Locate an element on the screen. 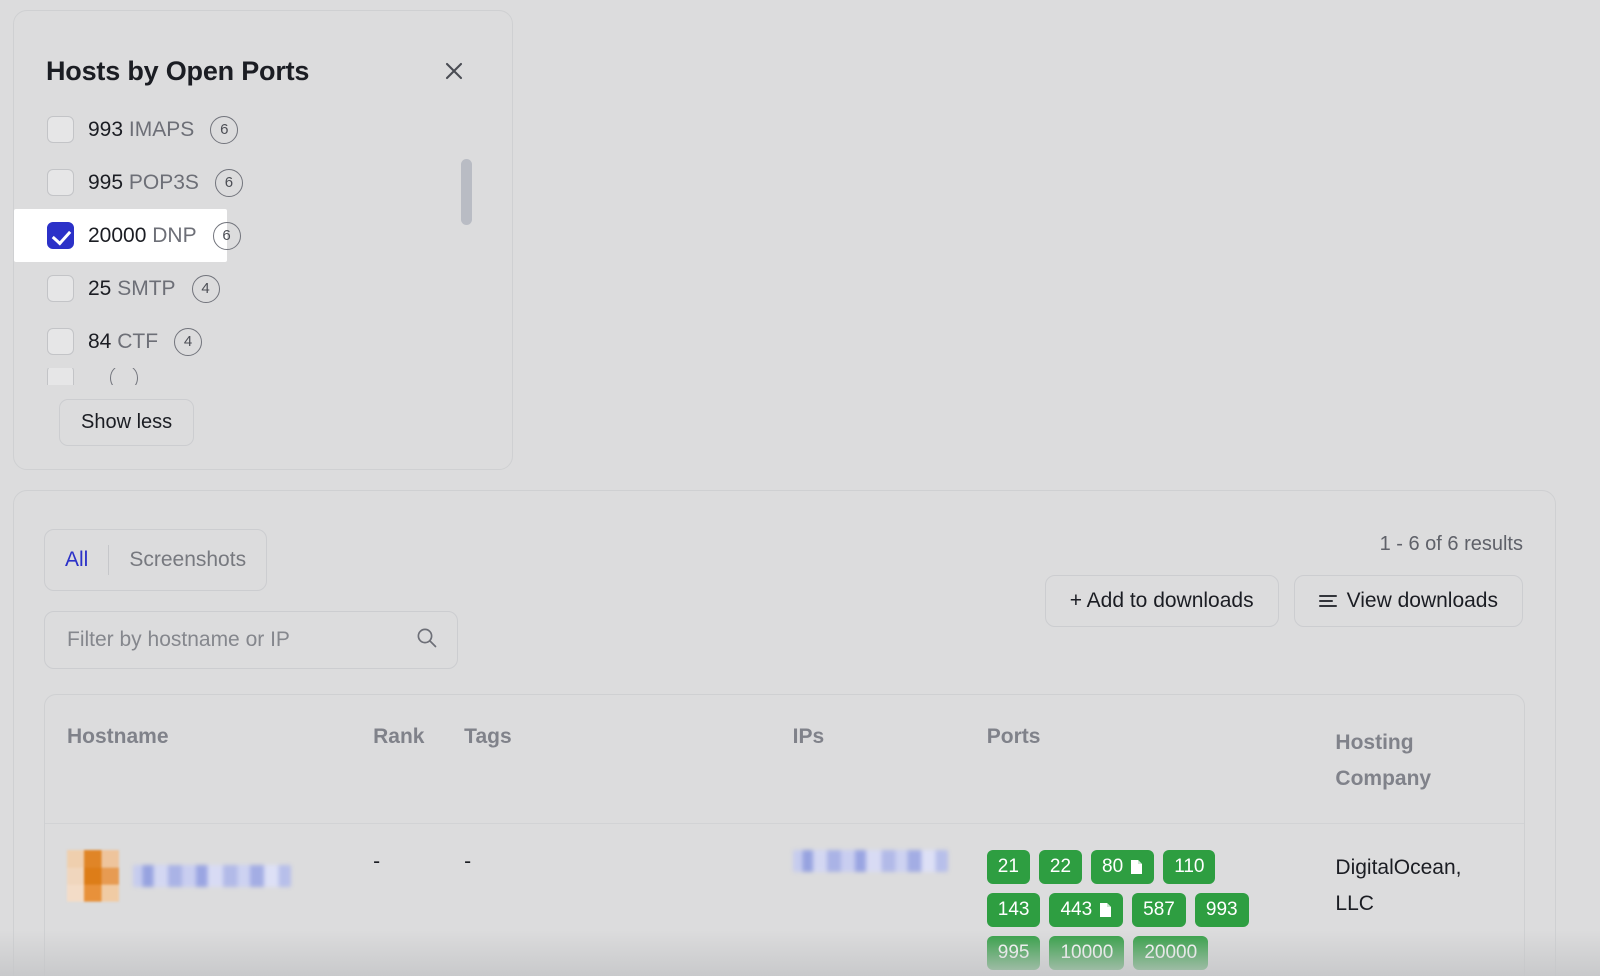 Image resolution: width=1600 pixels, height=976 pixels. view-downloads-button: View downloads is located at coordinates (1408, 601).